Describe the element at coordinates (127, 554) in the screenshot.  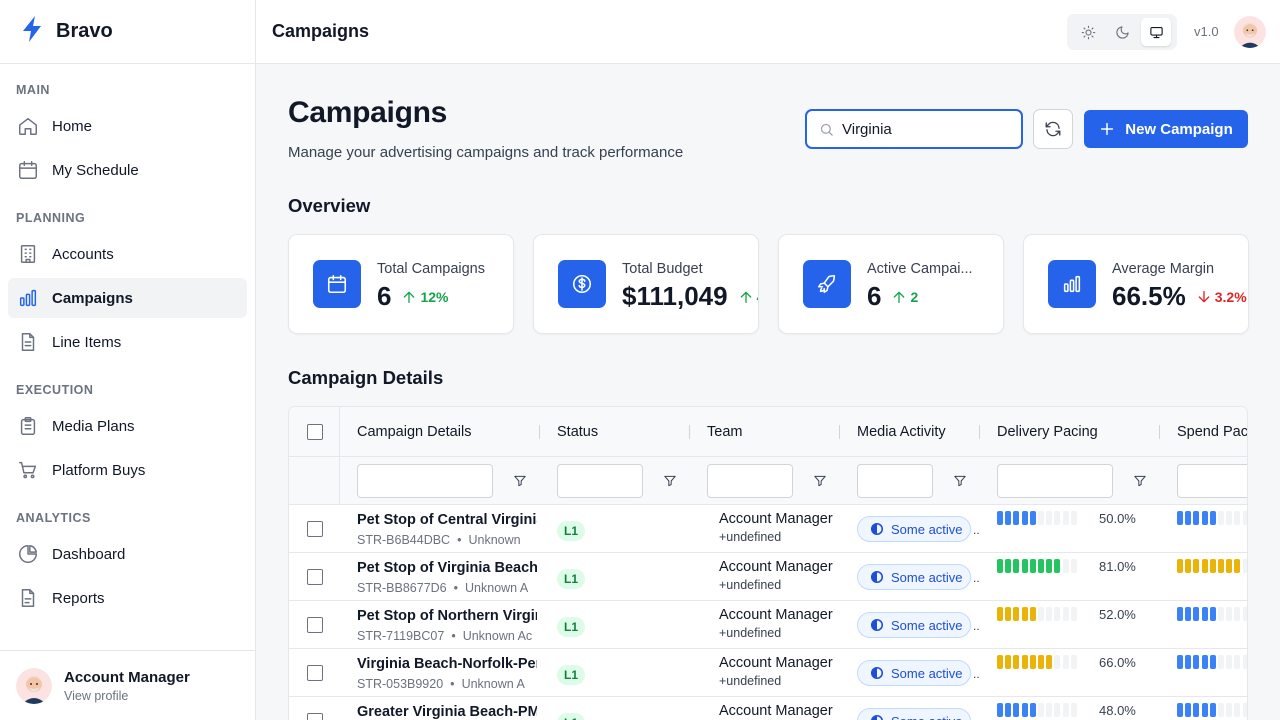
I see `sidebar-item-dashboard: Dashboard` at that location.